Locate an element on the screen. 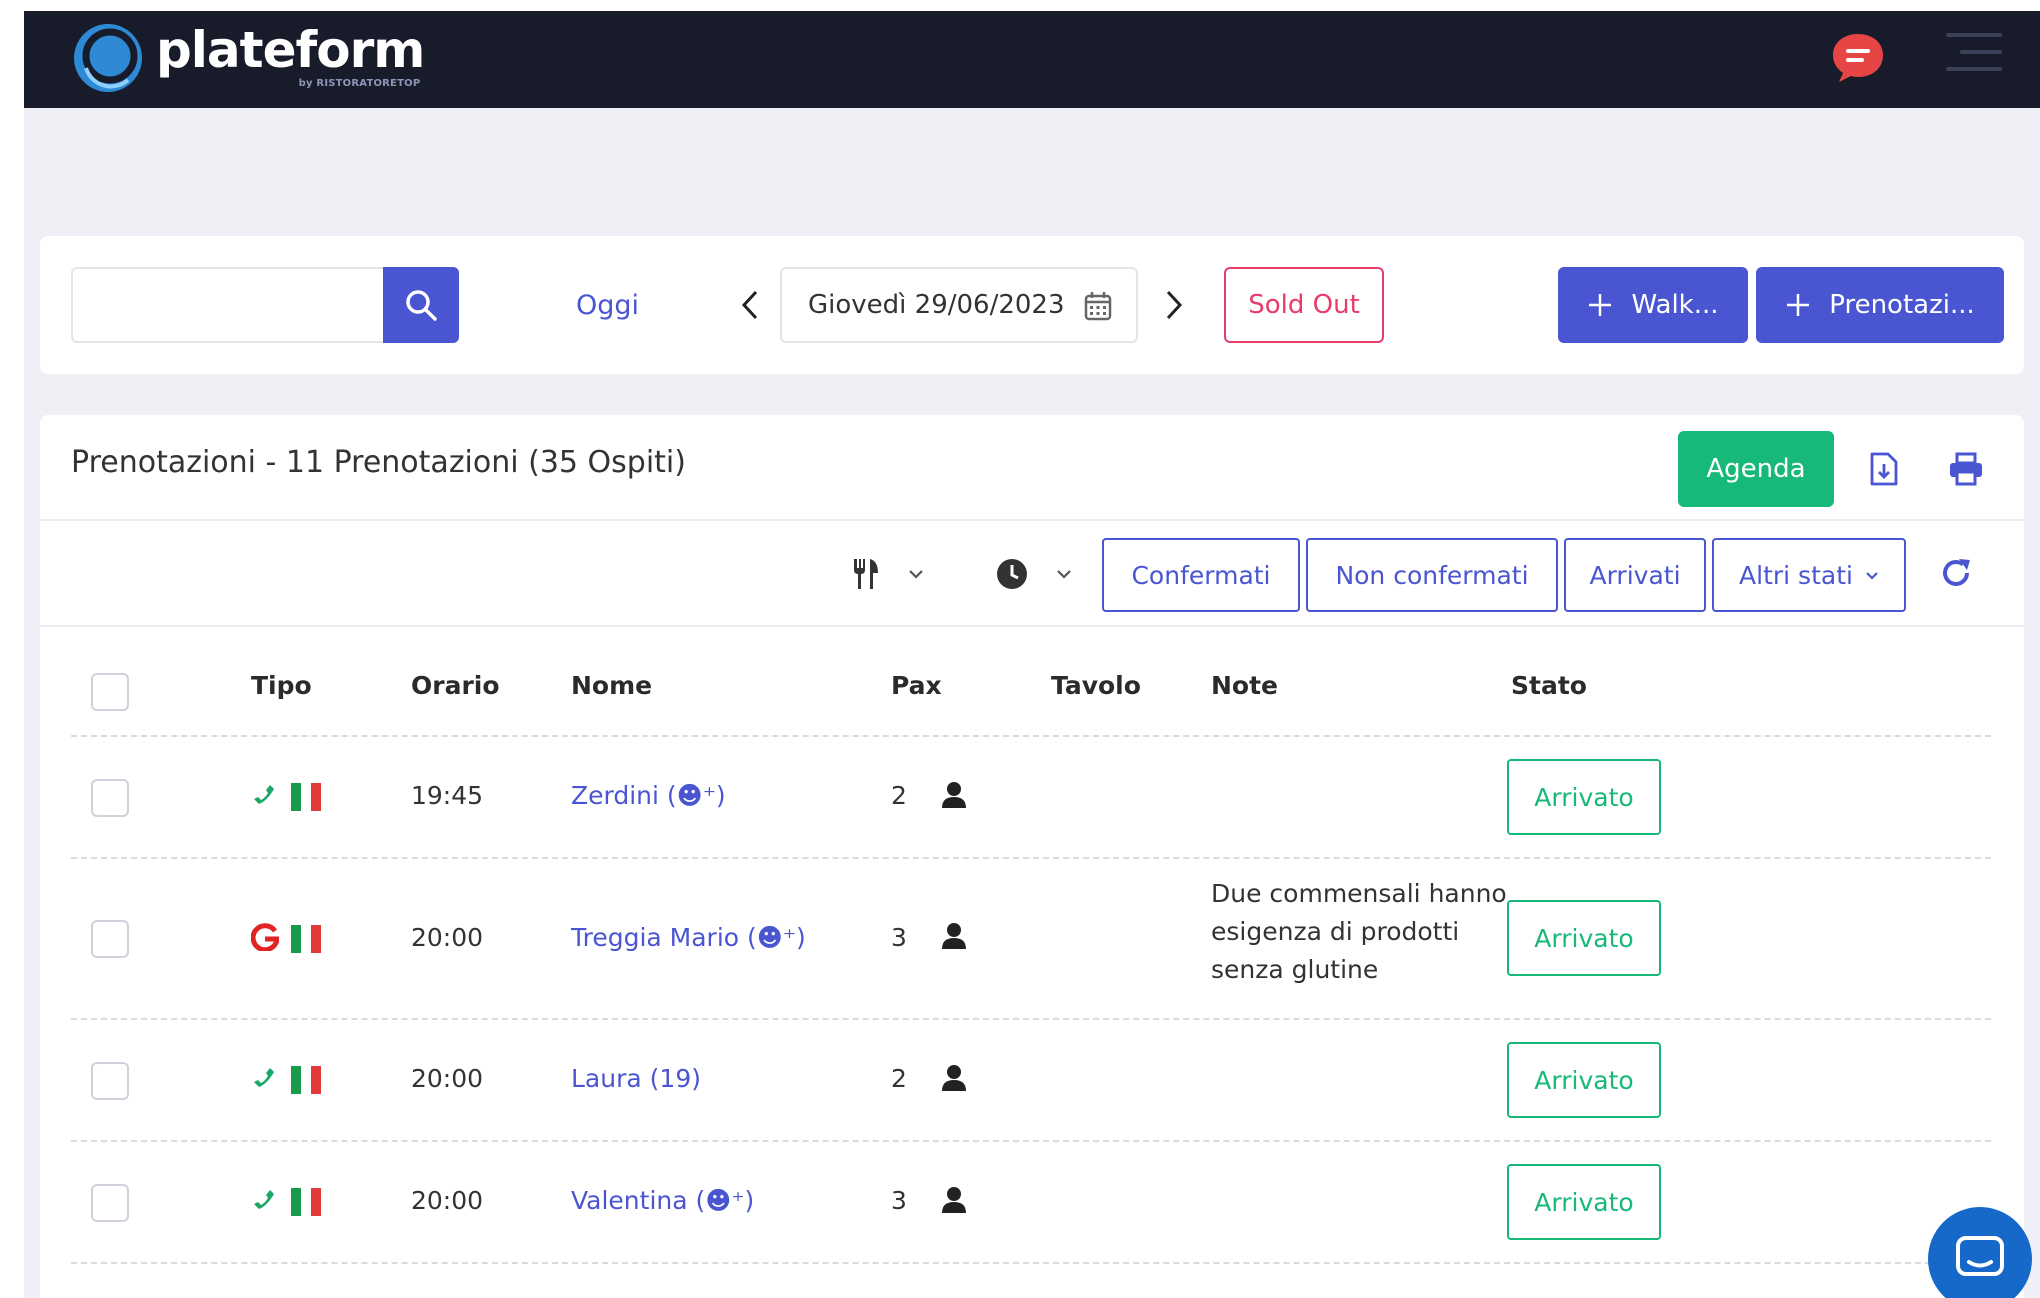 This screenshot has height=1298, width=2040. guest-name: Laura is located at coordinates (606, 1078).